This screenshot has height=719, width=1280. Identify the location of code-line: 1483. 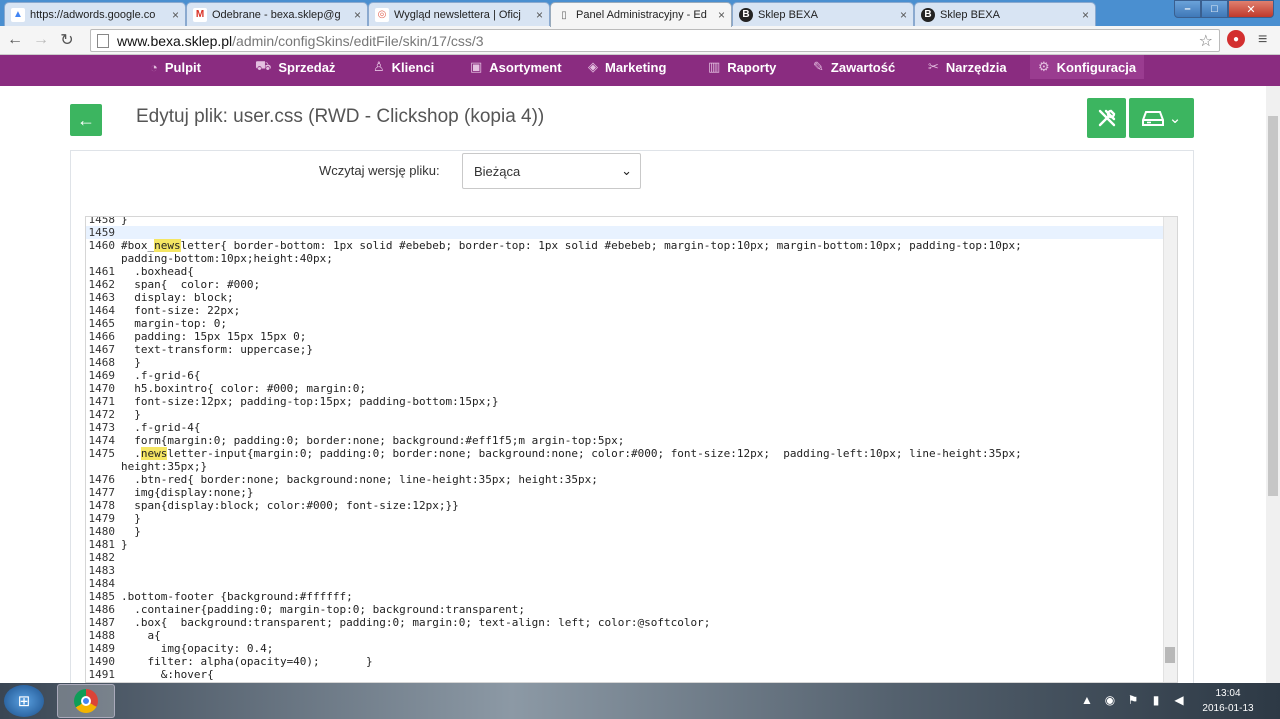
(625, 570).